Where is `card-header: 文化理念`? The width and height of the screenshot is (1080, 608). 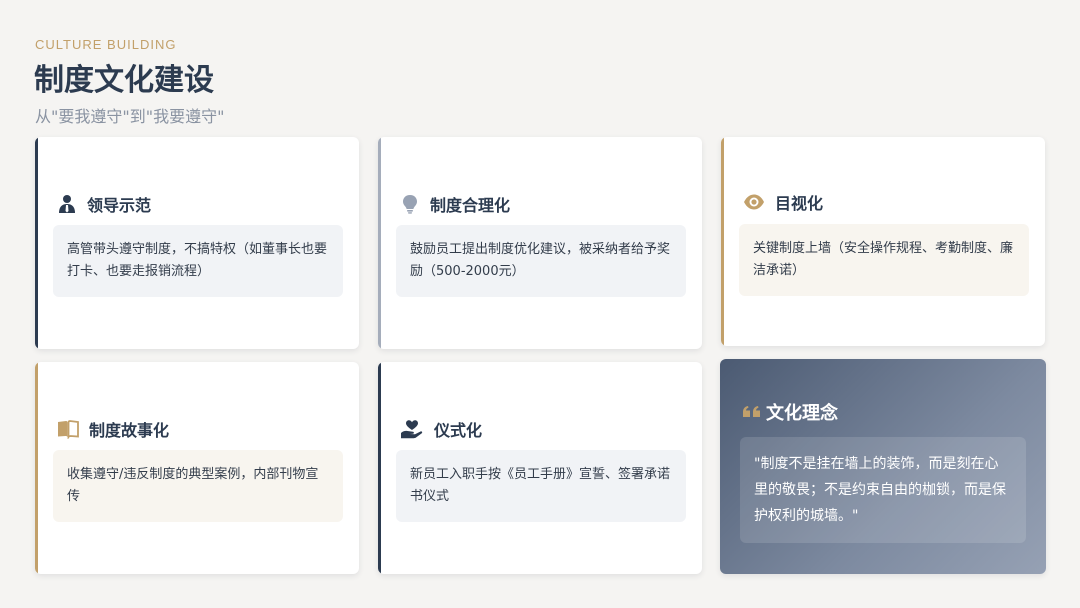 card-header: 文化理念 is located at coordinates (790, 412).